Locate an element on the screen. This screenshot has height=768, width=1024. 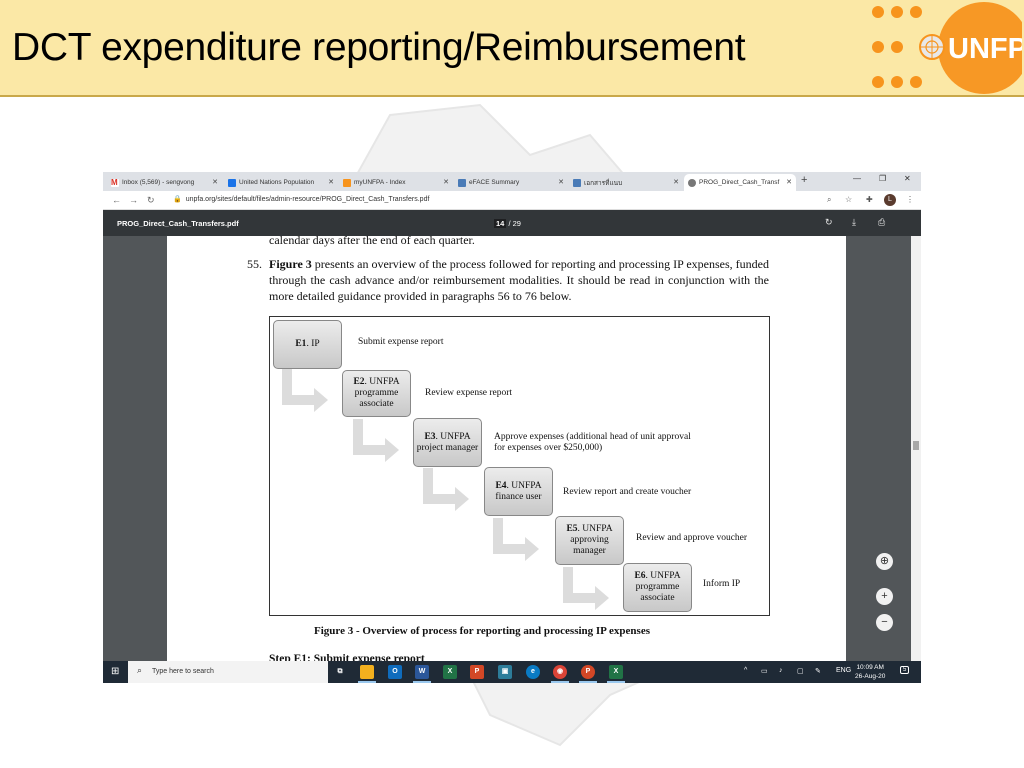
powerpoint-running-icon: P is located at coordinates (588, 672).